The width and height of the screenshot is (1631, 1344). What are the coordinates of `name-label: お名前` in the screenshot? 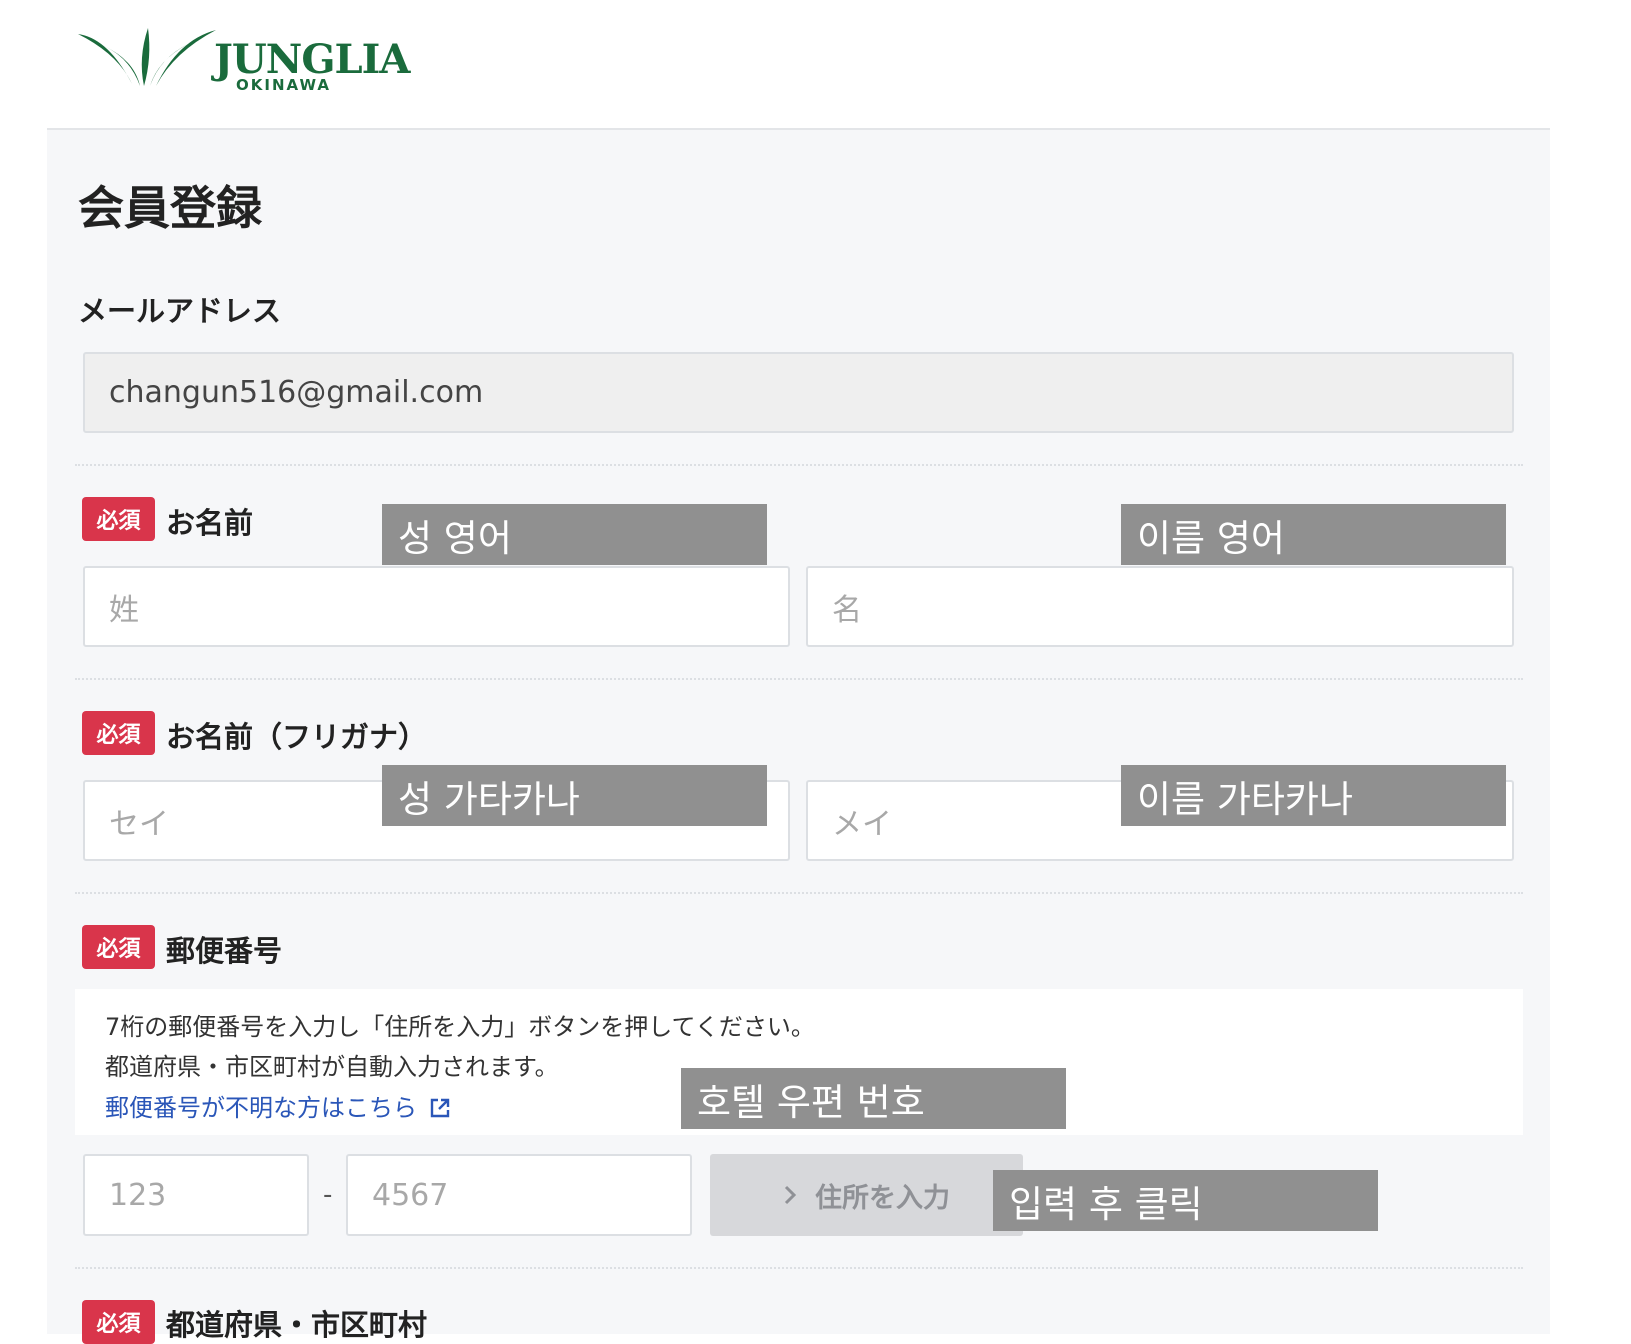 It's located at (210, 523).